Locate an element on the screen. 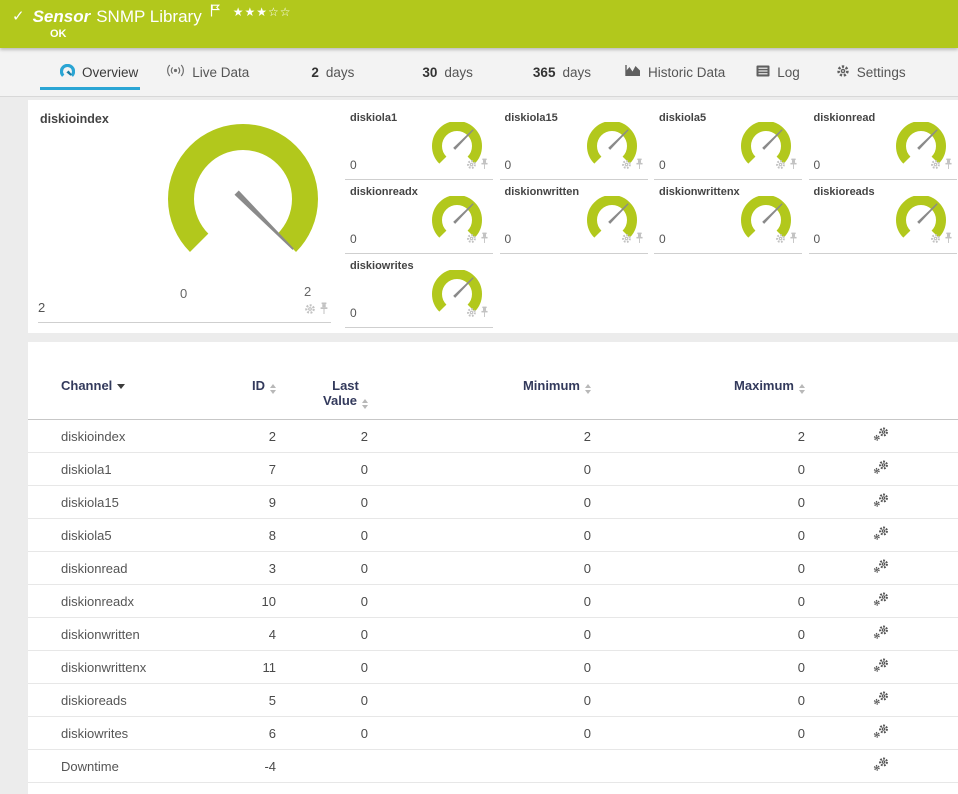  tab-365-days: 365 days is located at coordinates (562, 72).